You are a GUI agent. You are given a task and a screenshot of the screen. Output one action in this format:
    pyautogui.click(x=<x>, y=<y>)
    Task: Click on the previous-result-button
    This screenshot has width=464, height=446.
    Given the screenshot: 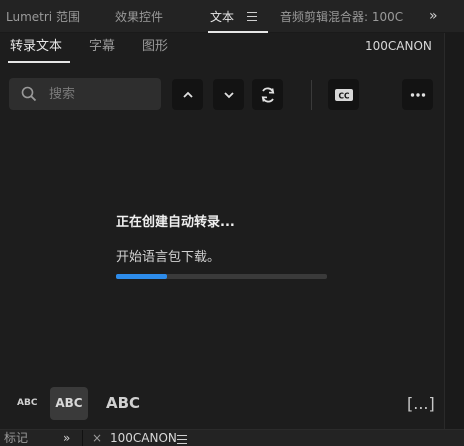 What is the action you would take?
    pyautogui.click(x=187, y=94)
    